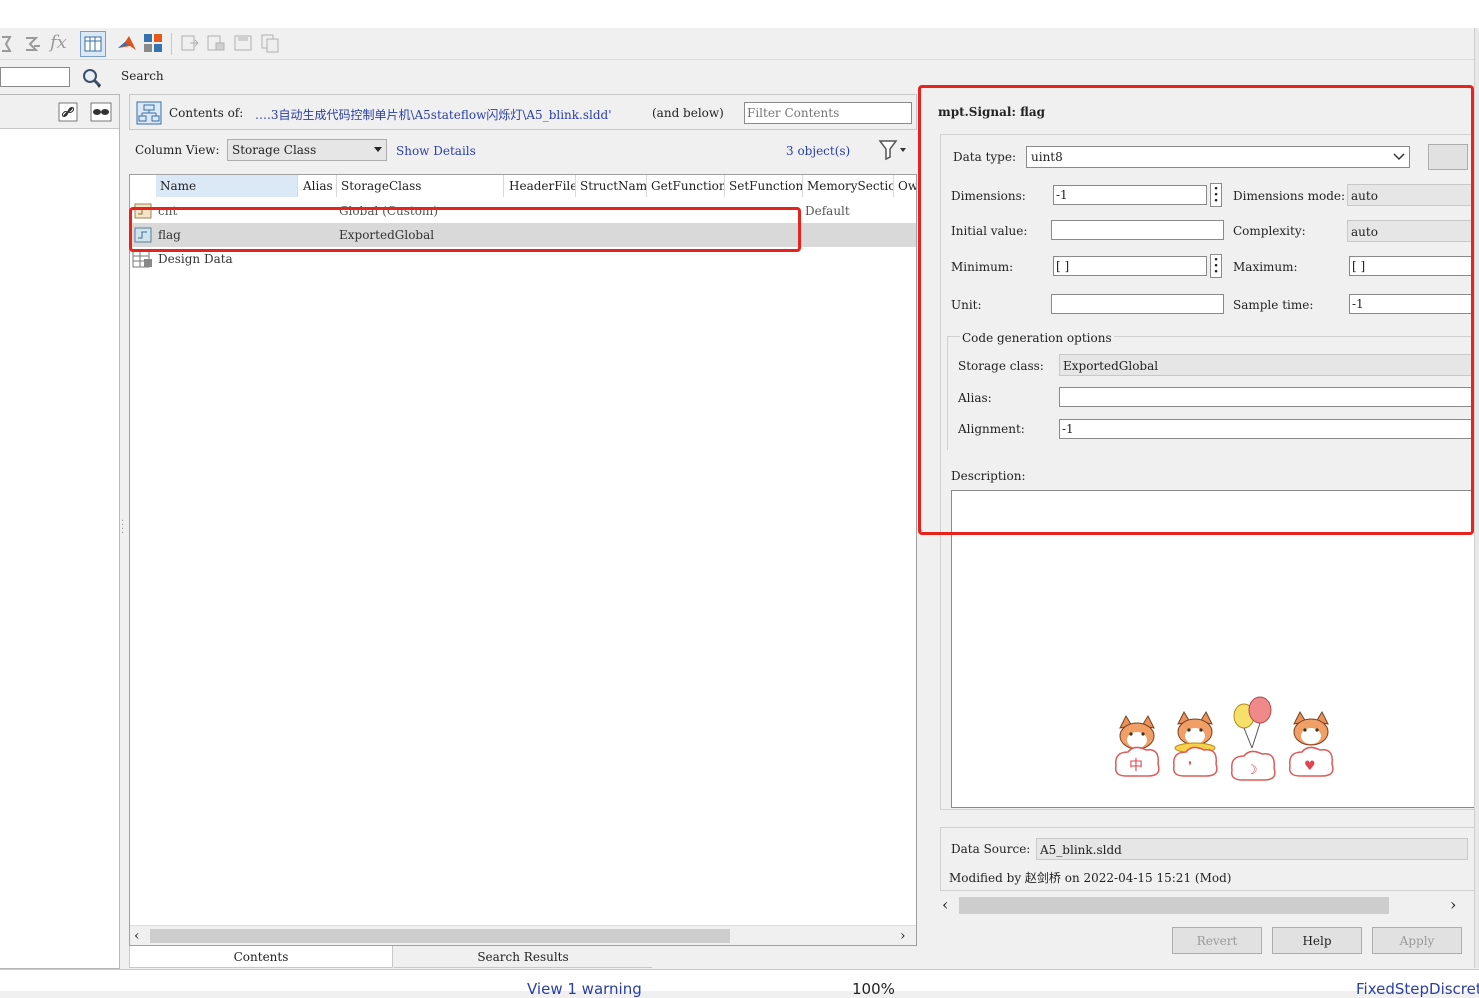 The image size is (1479, 998). I want to click on initial-value-label: Initial value:, so click(989, 231).